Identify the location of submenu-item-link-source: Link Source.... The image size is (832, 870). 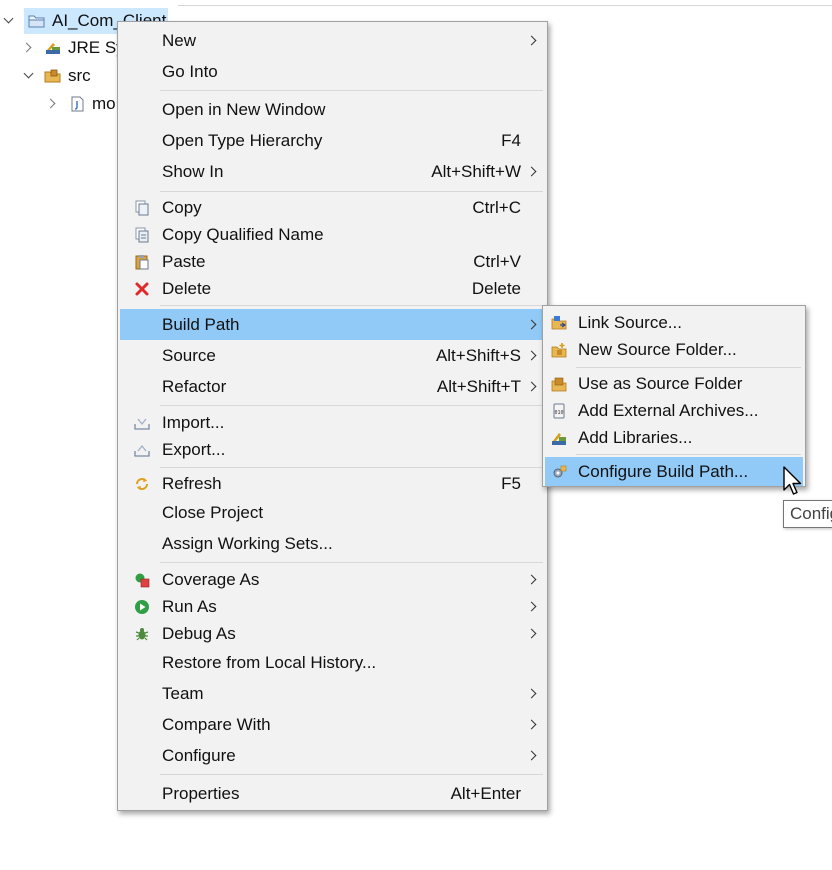
(674, 322).